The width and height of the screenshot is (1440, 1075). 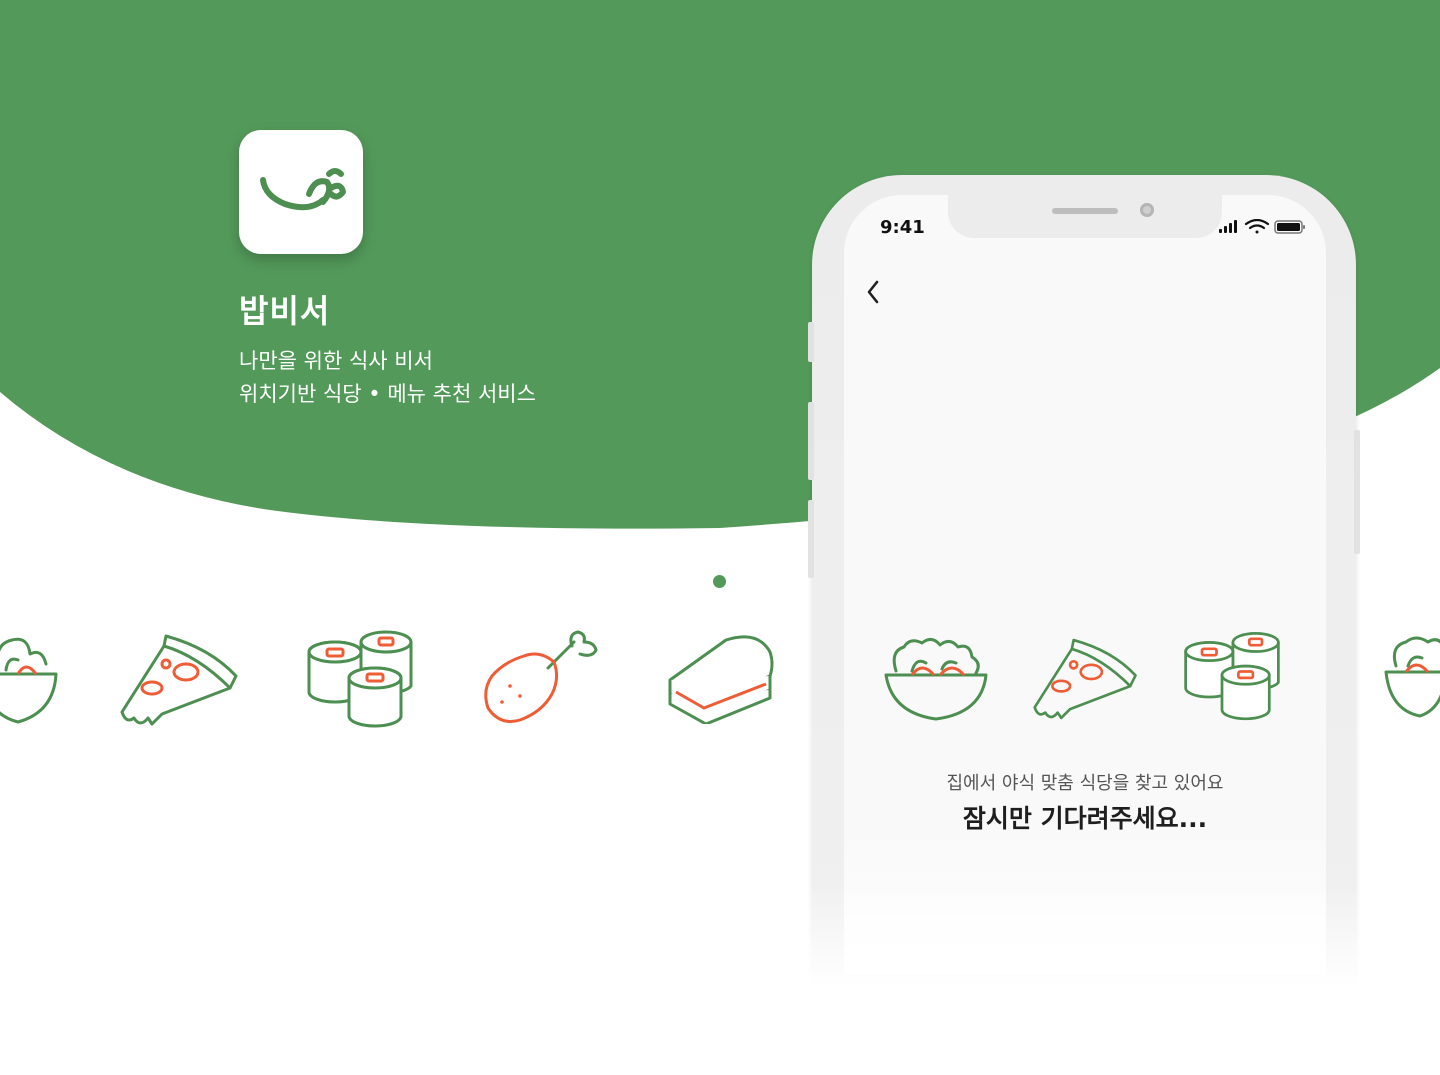 I want to click on mute-switch, so click(x=811, y=342).